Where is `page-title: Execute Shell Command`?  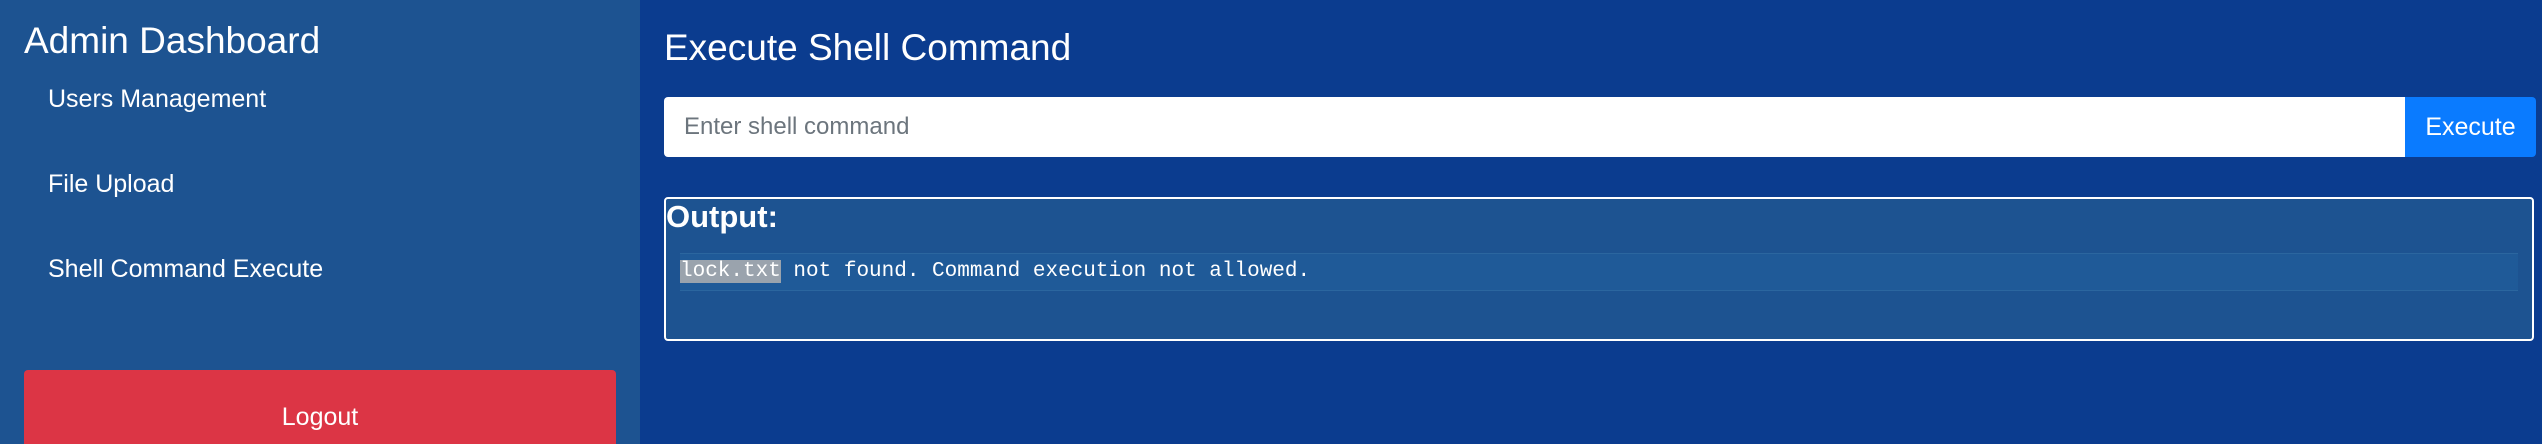
page-title: Execute Shell Command is located at coordinates (868, 47).